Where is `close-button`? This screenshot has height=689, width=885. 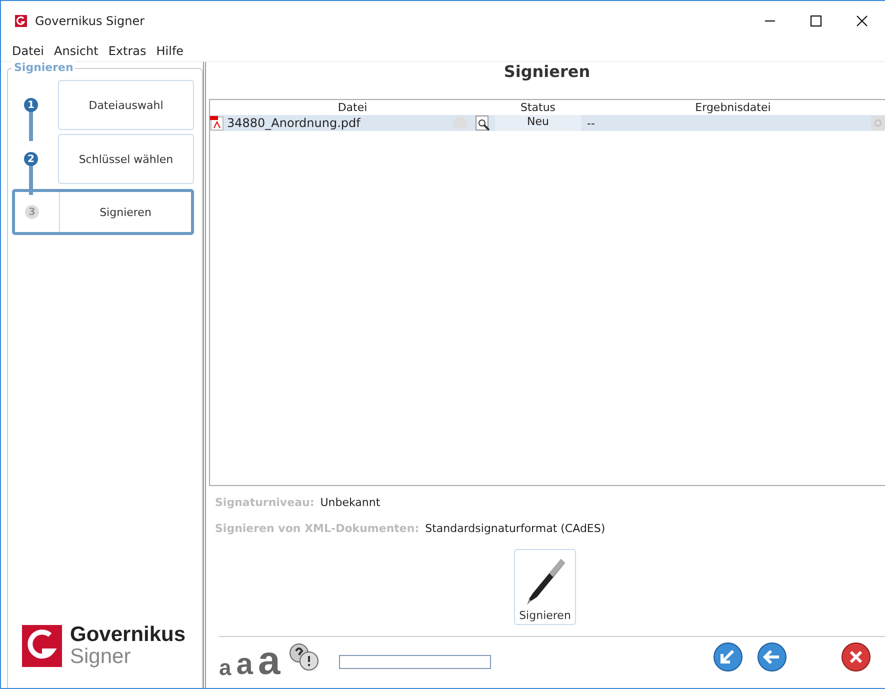 close-button is located at coordinates (862, 21).